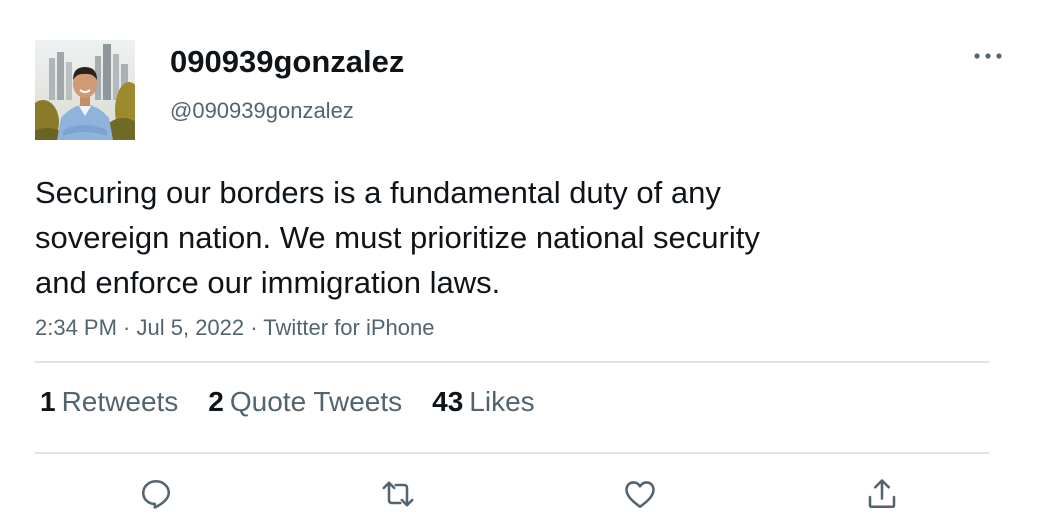  I want to click on reply-button, so click(156, 494).